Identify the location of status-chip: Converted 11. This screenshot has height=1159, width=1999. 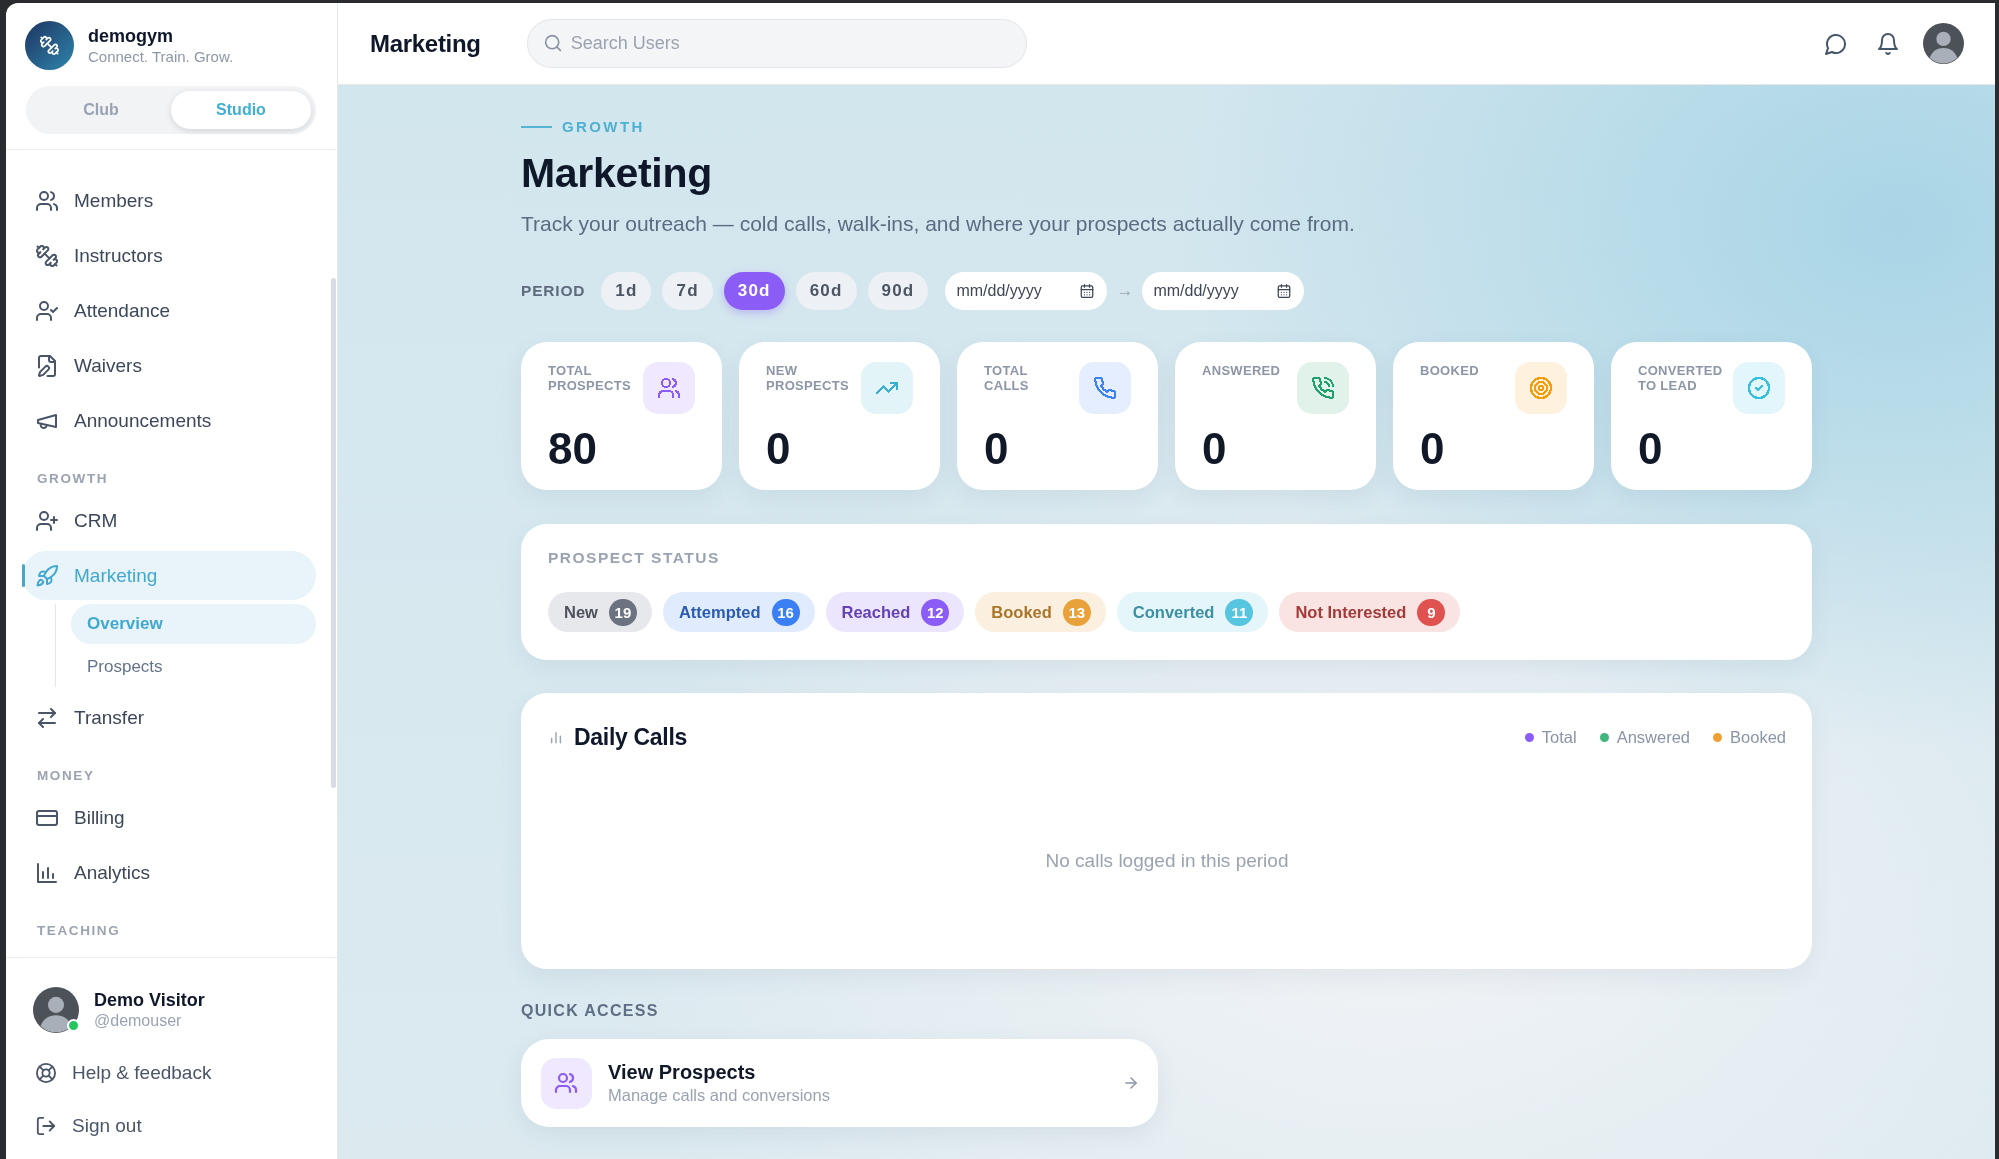
(1192, 612).